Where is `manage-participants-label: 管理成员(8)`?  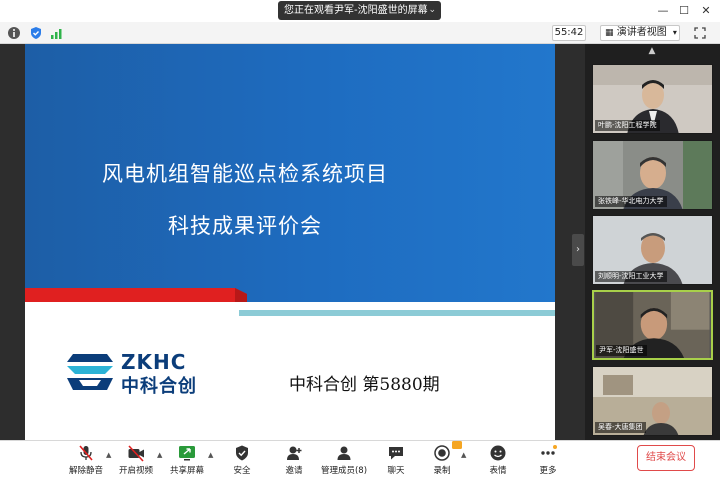
manage-participants-label: 管理成员(8) is located at coordinates (344, 471).